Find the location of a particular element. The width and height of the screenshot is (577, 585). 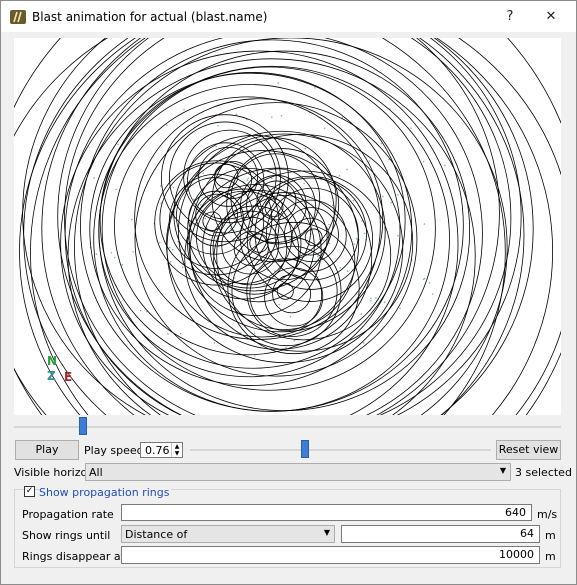

show-rings-until-field: 64 is located at coordinates (440, 534).